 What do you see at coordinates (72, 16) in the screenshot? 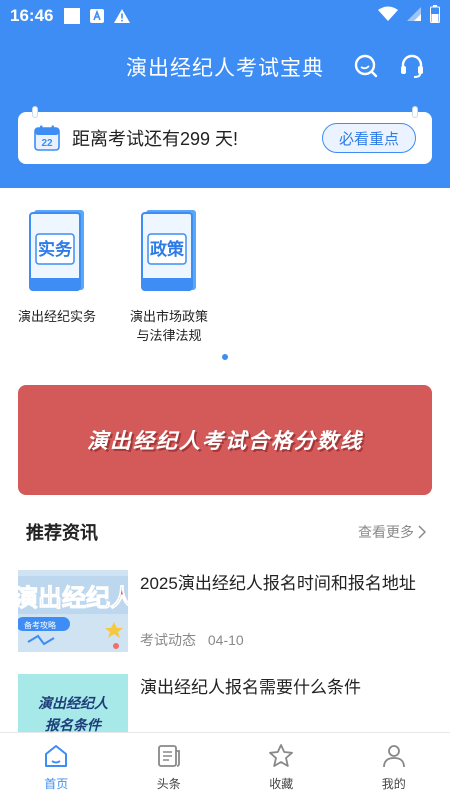
I see `notification-square-icon` at bounding box center [72, 16].